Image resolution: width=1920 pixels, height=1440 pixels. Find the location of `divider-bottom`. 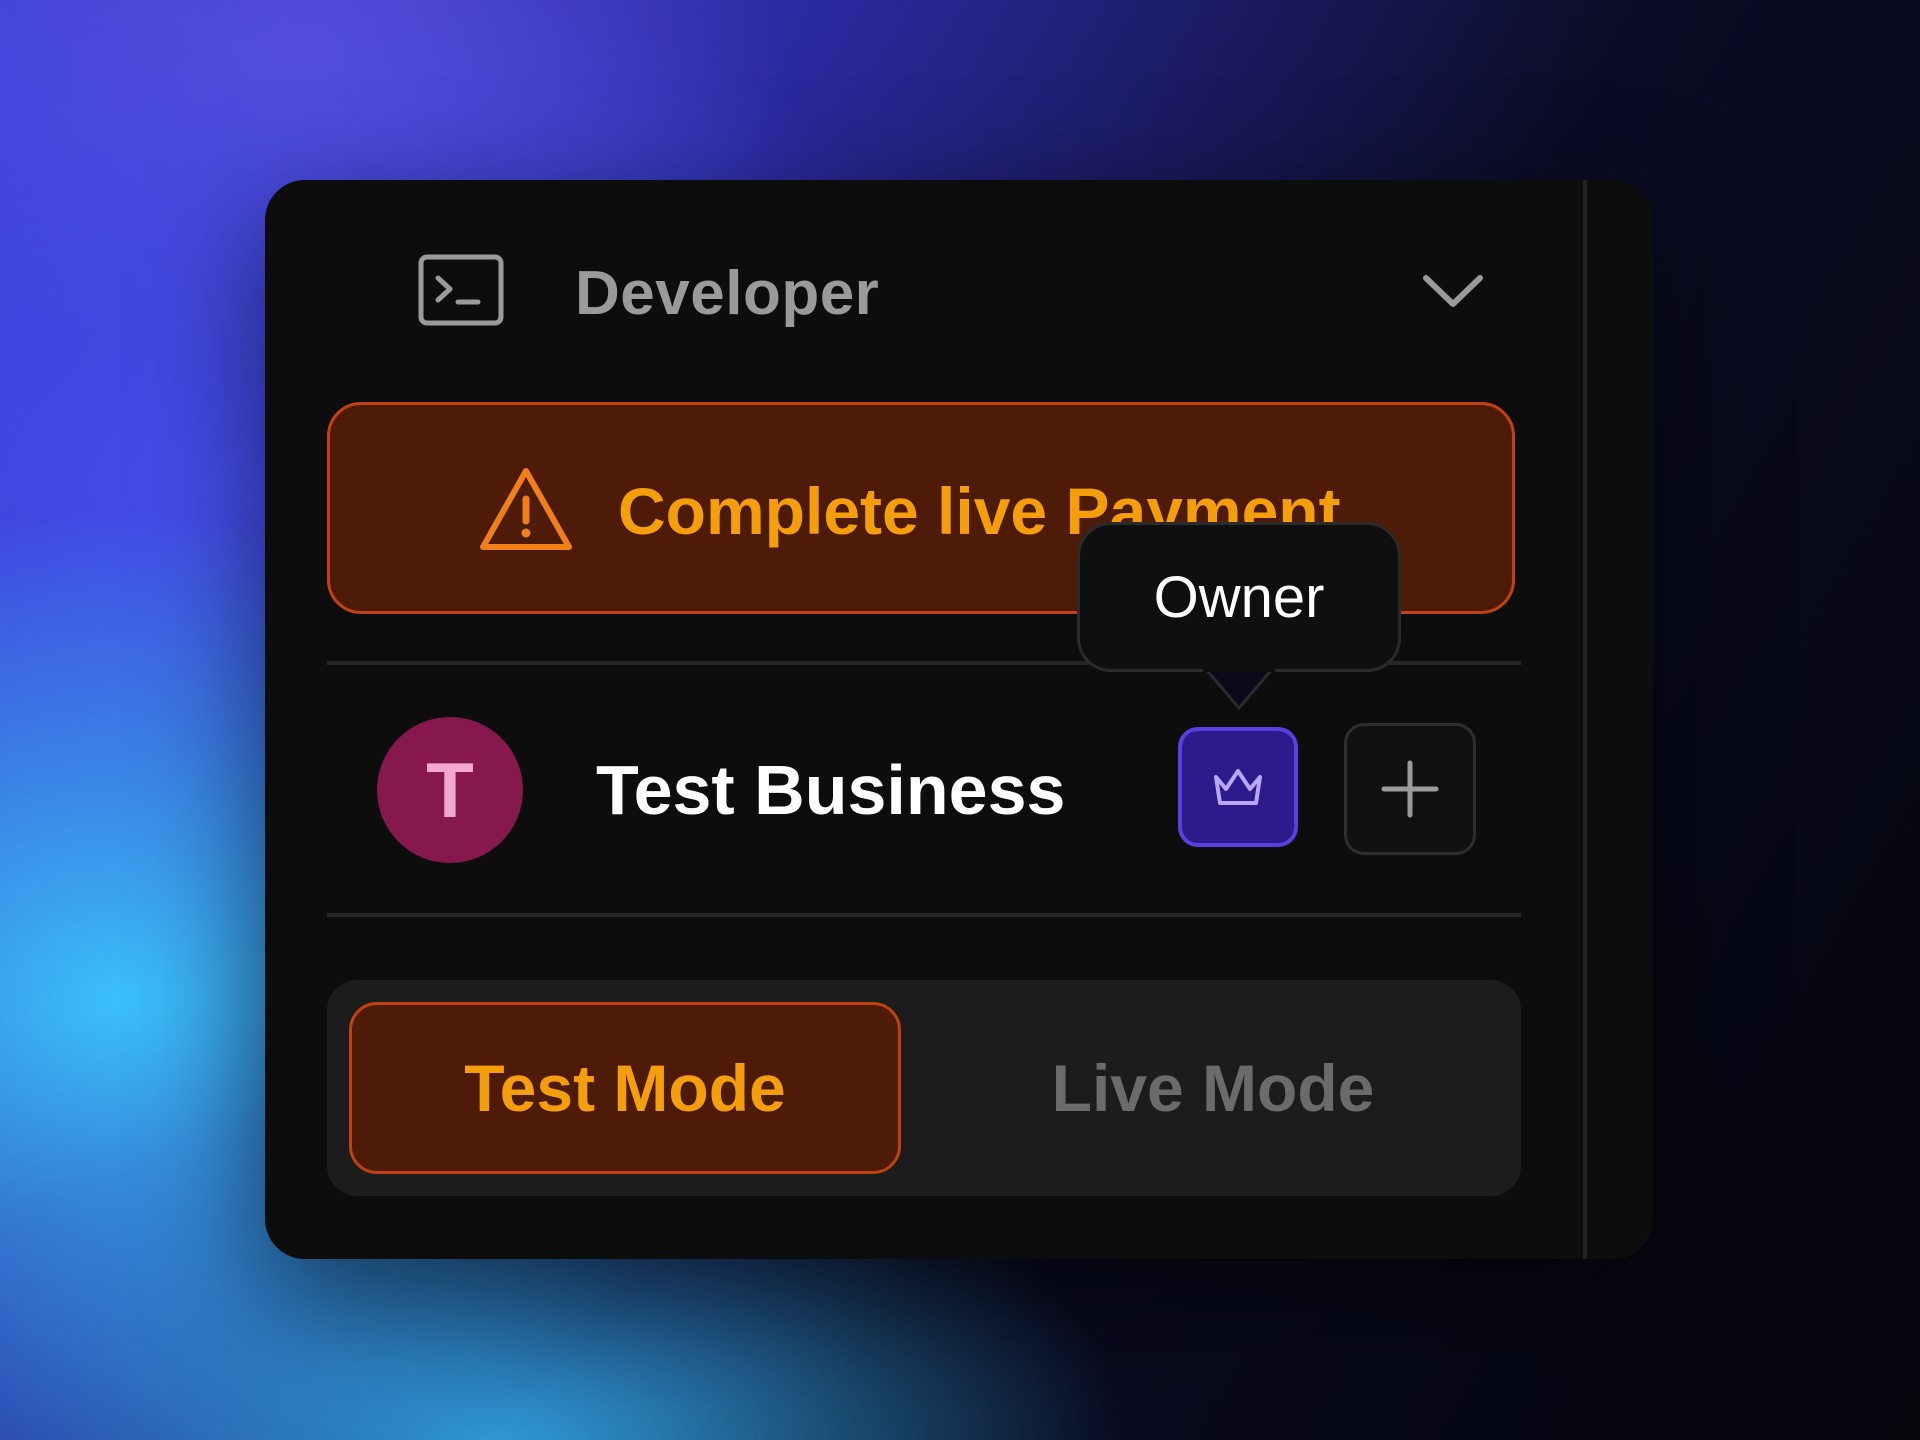

divider-bottom is located at coordinates (924, 915).